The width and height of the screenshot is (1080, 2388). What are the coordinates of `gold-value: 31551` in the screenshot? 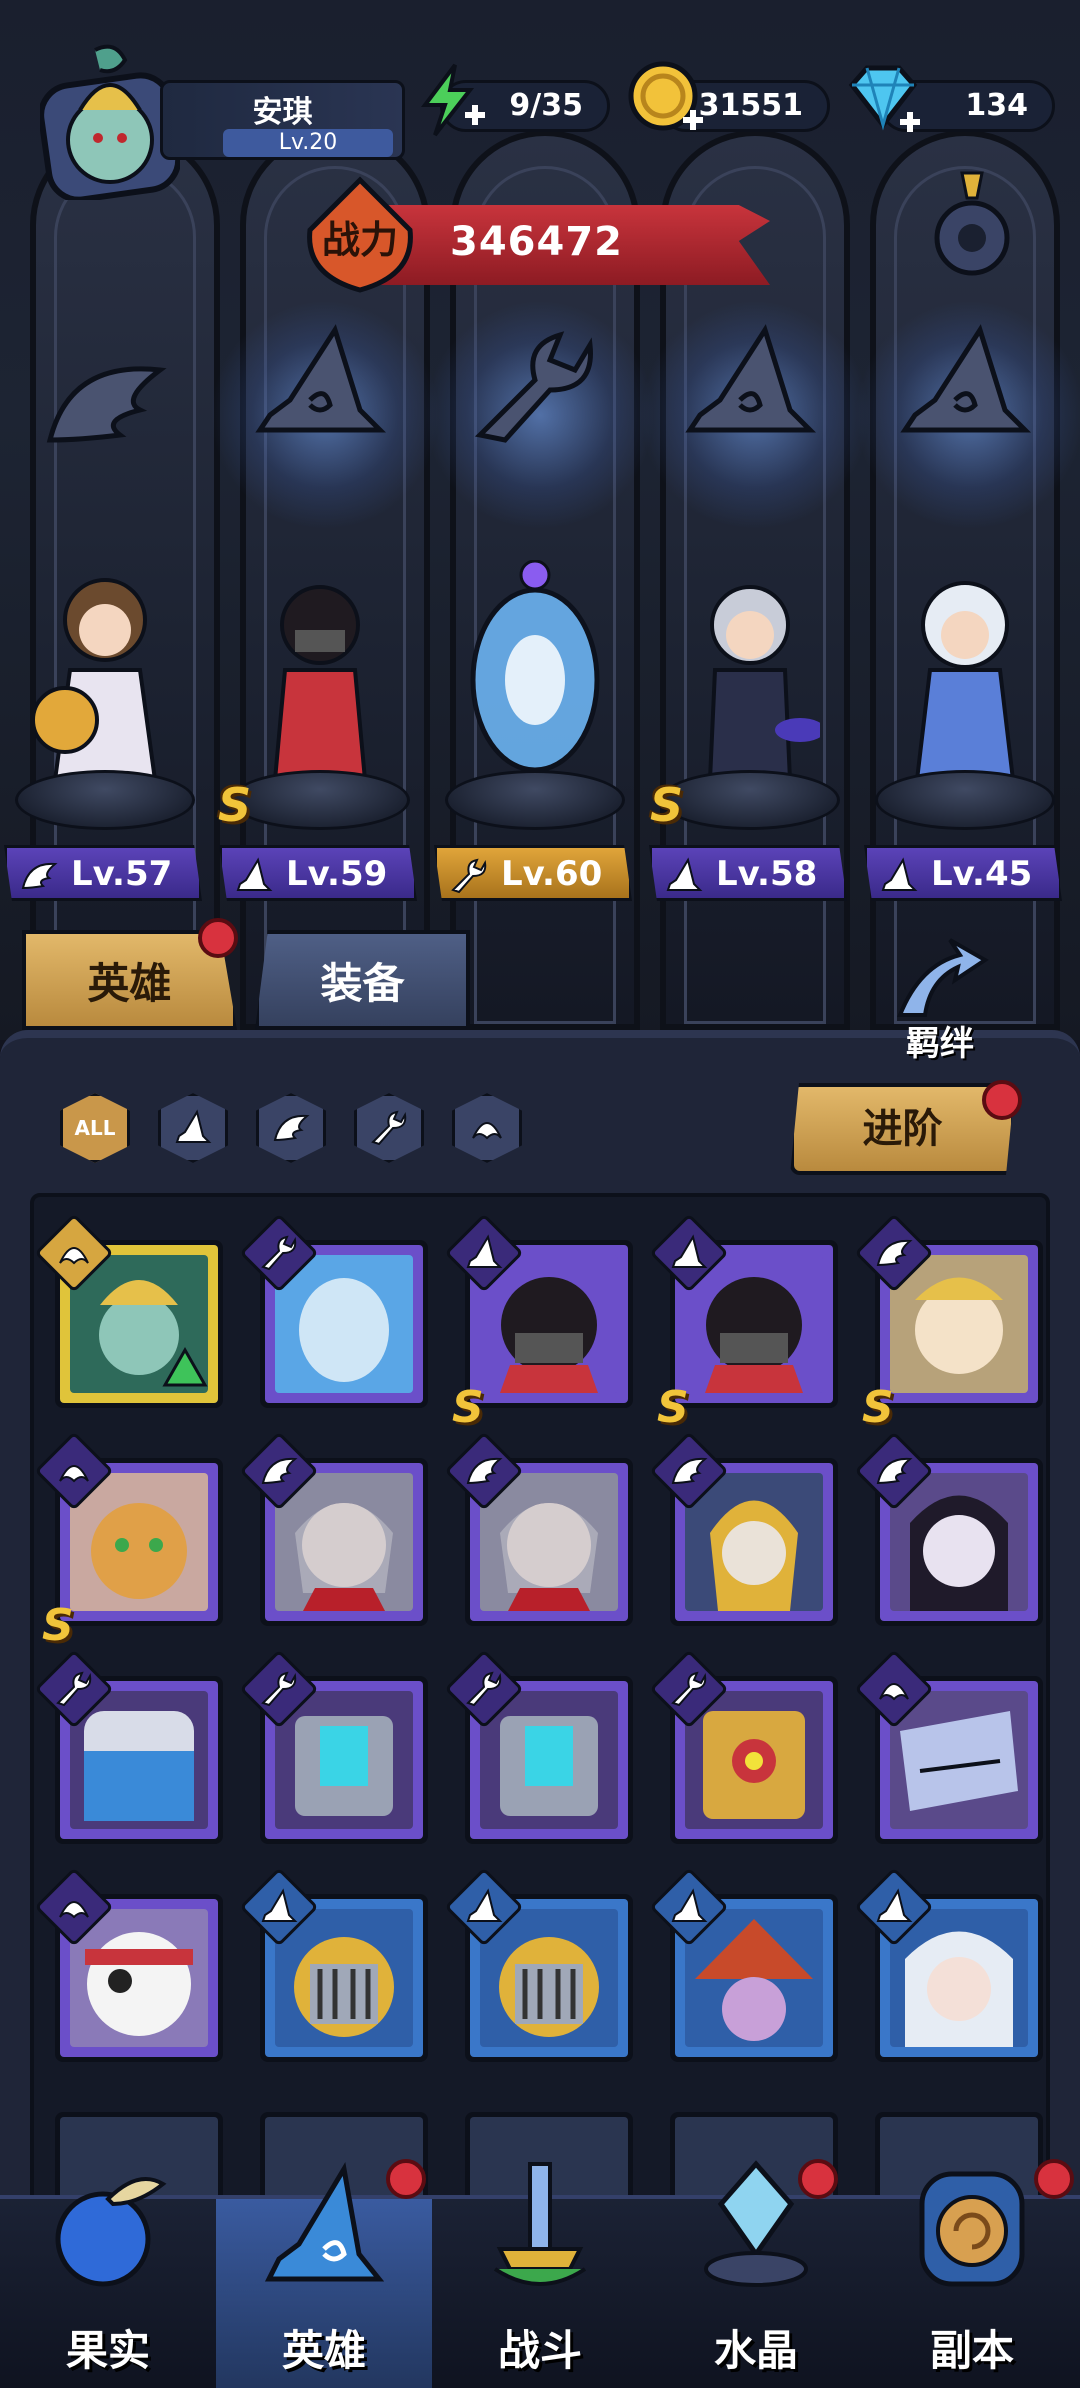 It's located at (750, 105).